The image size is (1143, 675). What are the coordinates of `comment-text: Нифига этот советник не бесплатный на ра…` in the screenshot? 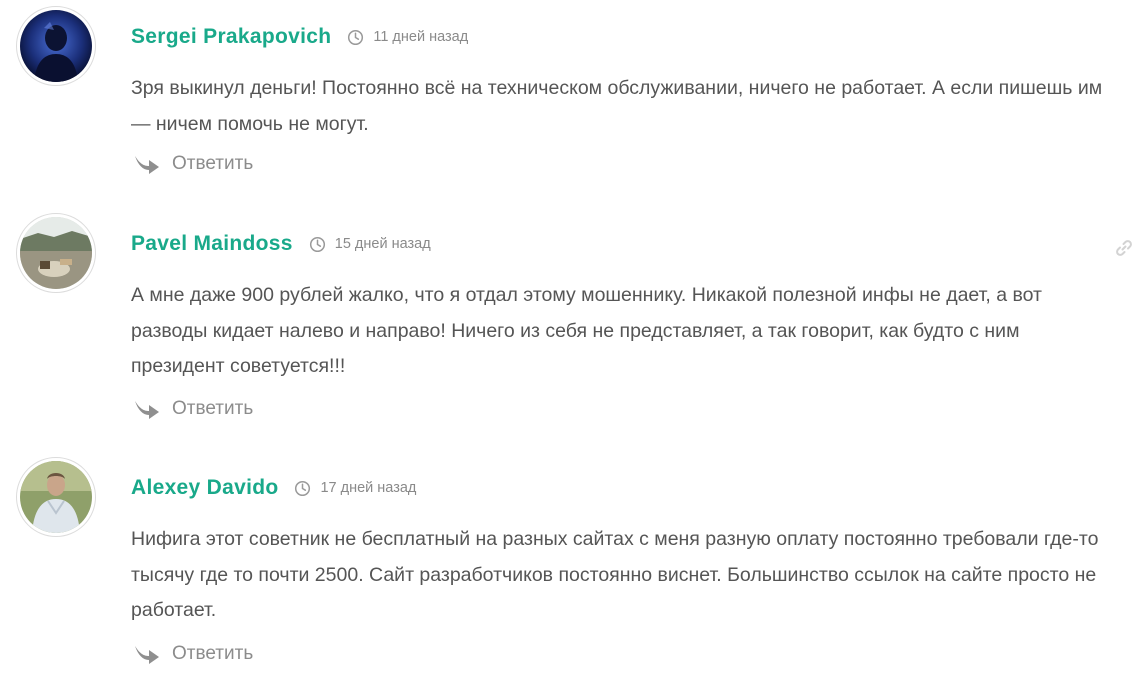 It's located at (615, 574).